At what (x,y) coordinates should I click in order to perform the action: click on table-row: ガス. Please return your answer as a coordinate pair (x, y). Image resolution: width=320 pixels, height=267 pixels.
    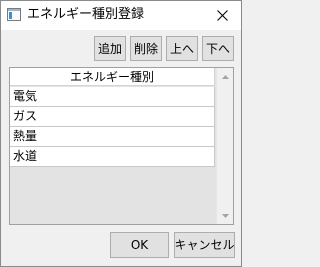
    Looking at the image, I should click on (112, 117).